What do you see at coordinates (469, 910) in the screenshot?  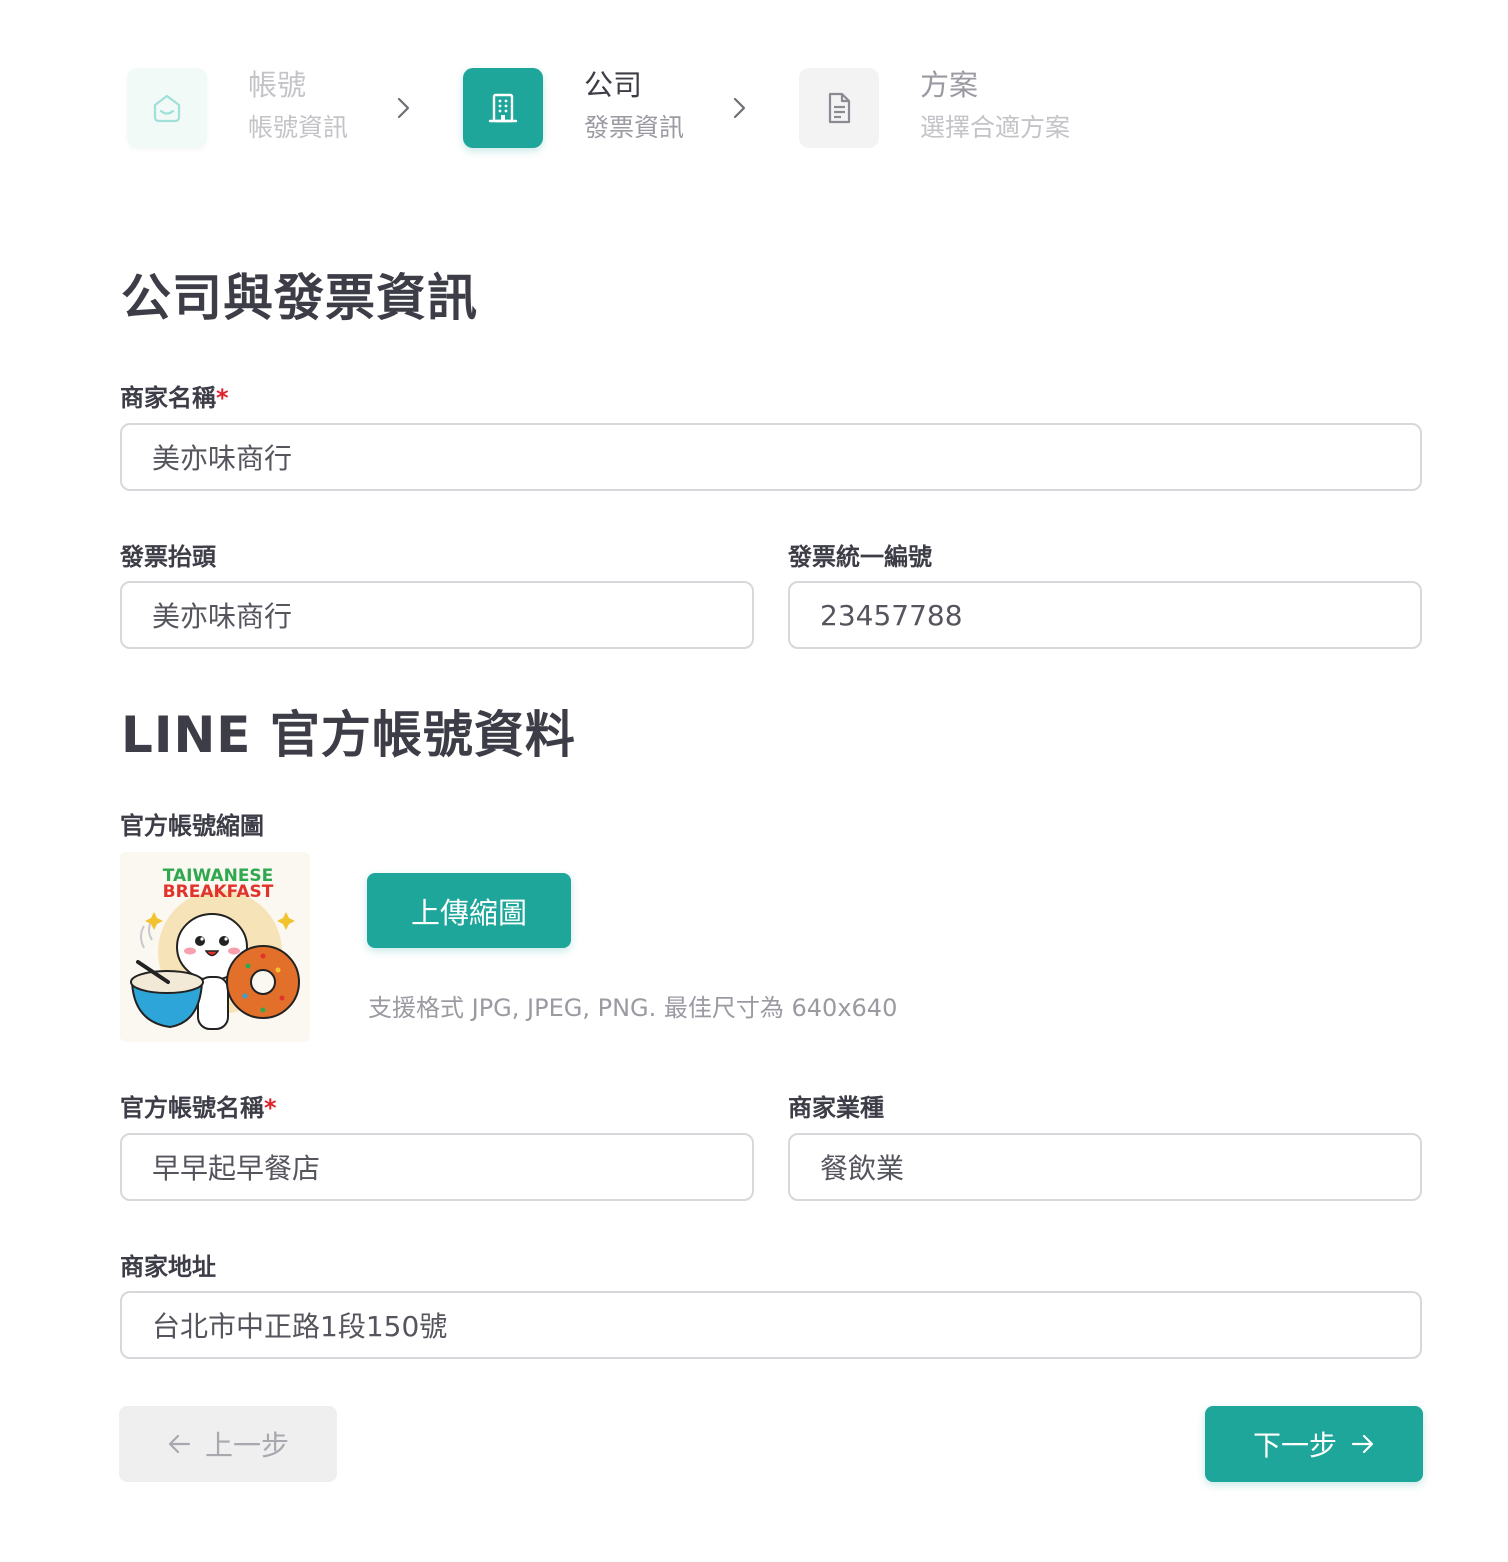 I see `upload-thumbnail-button: 上傳縮圖` at bounding box center [469, 910].